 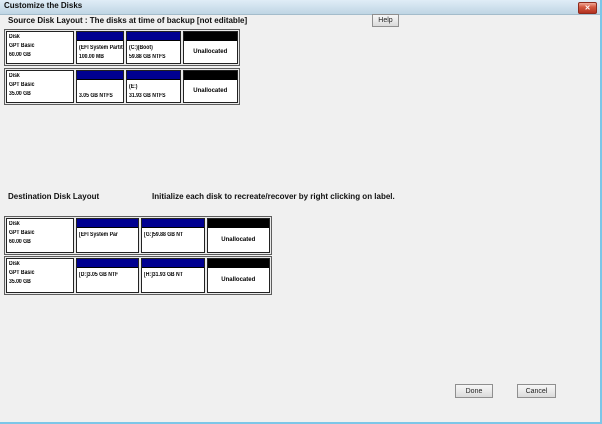 What do you see at coordinates (587, 8) in the screenshot?
I see `close-icon: ✕` at bounding box center [587, 8].